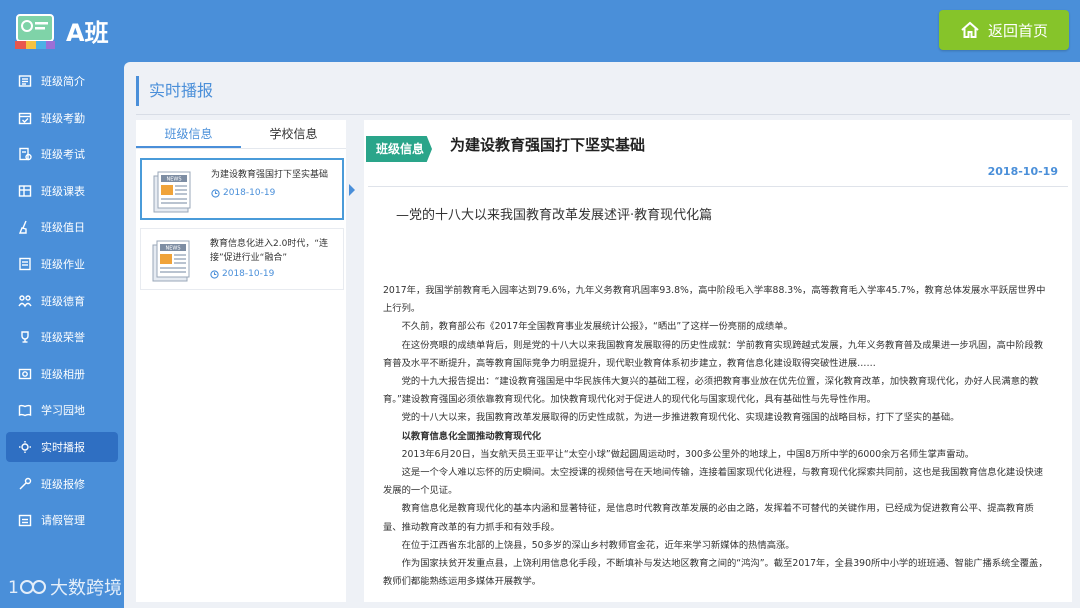 The width and height of the screenshot is (1080, 608). What do you see at coordinates (35, 31) in the screenshot?
I see `app-logo-icon` at bounding box center [35, 31].